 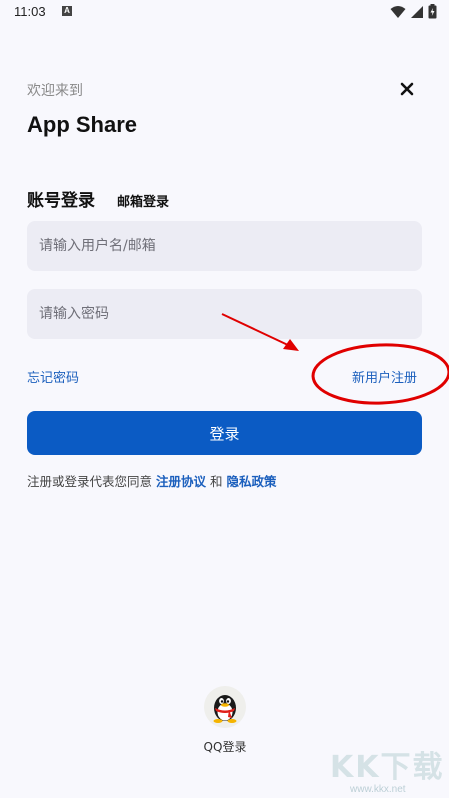 I want to click on status-bar: 11:03 A, so click(x=224, y=12).